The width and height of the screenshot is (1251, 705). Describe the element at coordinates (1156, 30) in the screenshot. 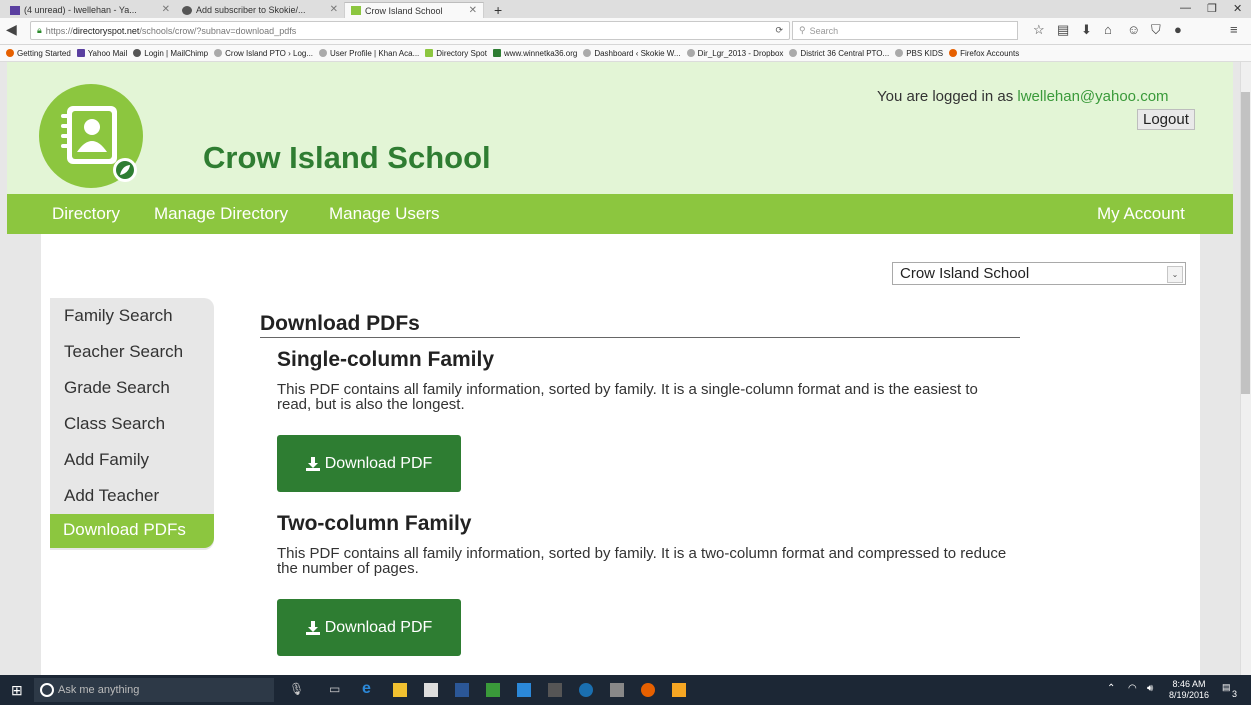

I see `pocket-icon: ⛉` at that location.